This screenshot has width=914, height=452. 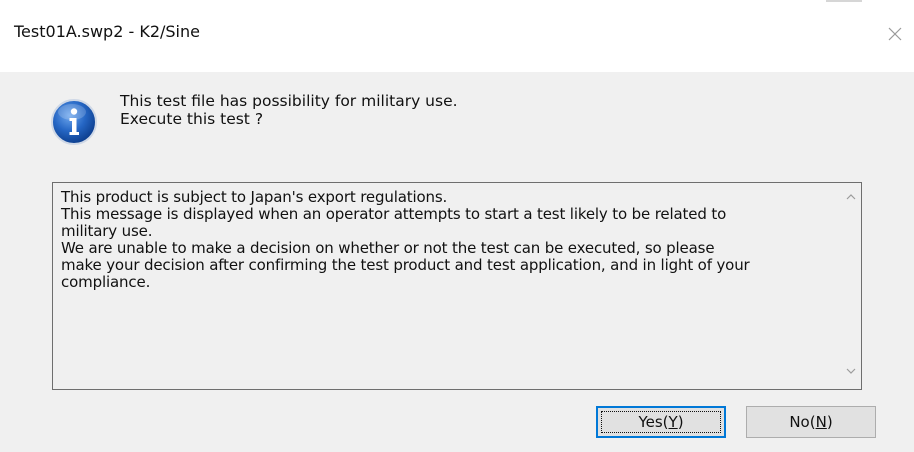 What do you see at coordinates (673, 422) in the screenshot?
I see `yes-mnemonic: Y` at bounding box center [673, 422].